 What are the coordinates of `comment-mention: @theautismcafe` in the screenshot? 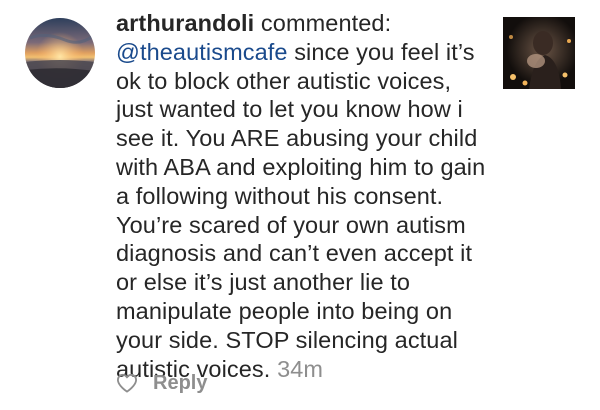 It's located at (202, 52).